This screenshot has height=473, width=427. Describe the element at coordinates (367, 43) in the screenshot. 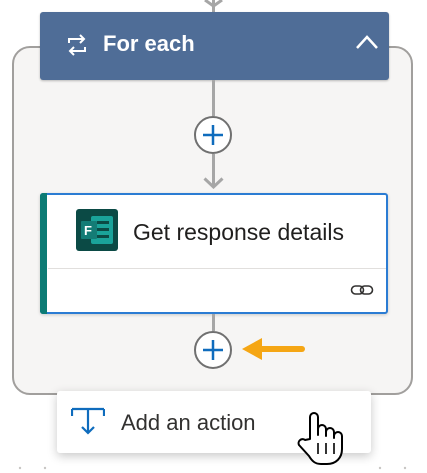

I see `chevron-up-icon` at that location.